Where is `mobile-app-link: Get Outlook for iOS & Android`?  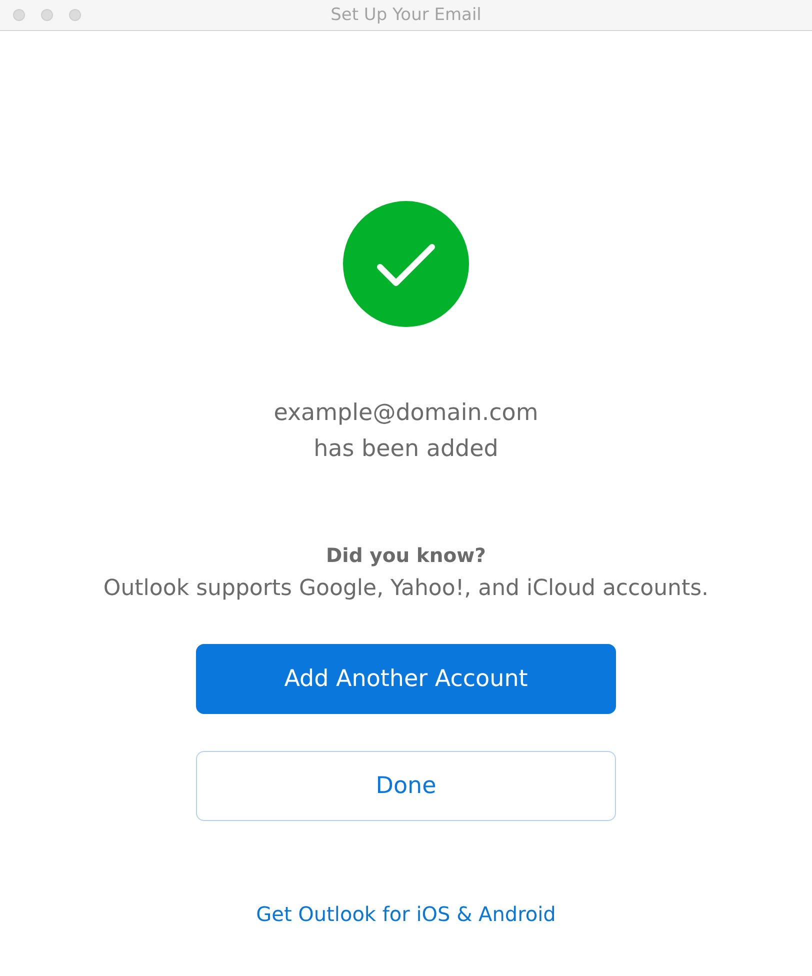 mobile-app-link: Get Outlook for iOS & Android is located at coordinates (406, 914).